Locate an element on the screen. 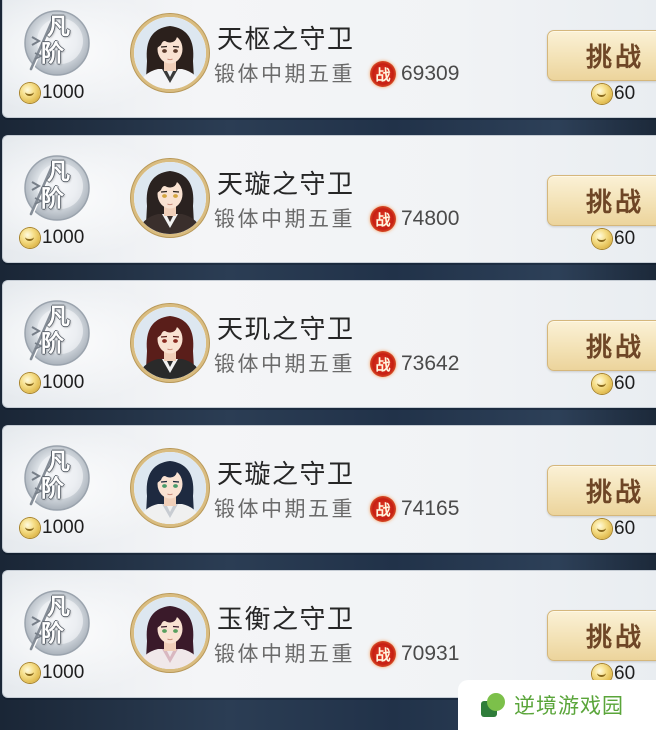 The image size is (656, 730). combat-power-value: 74800 is located at coordinates (430, 218).